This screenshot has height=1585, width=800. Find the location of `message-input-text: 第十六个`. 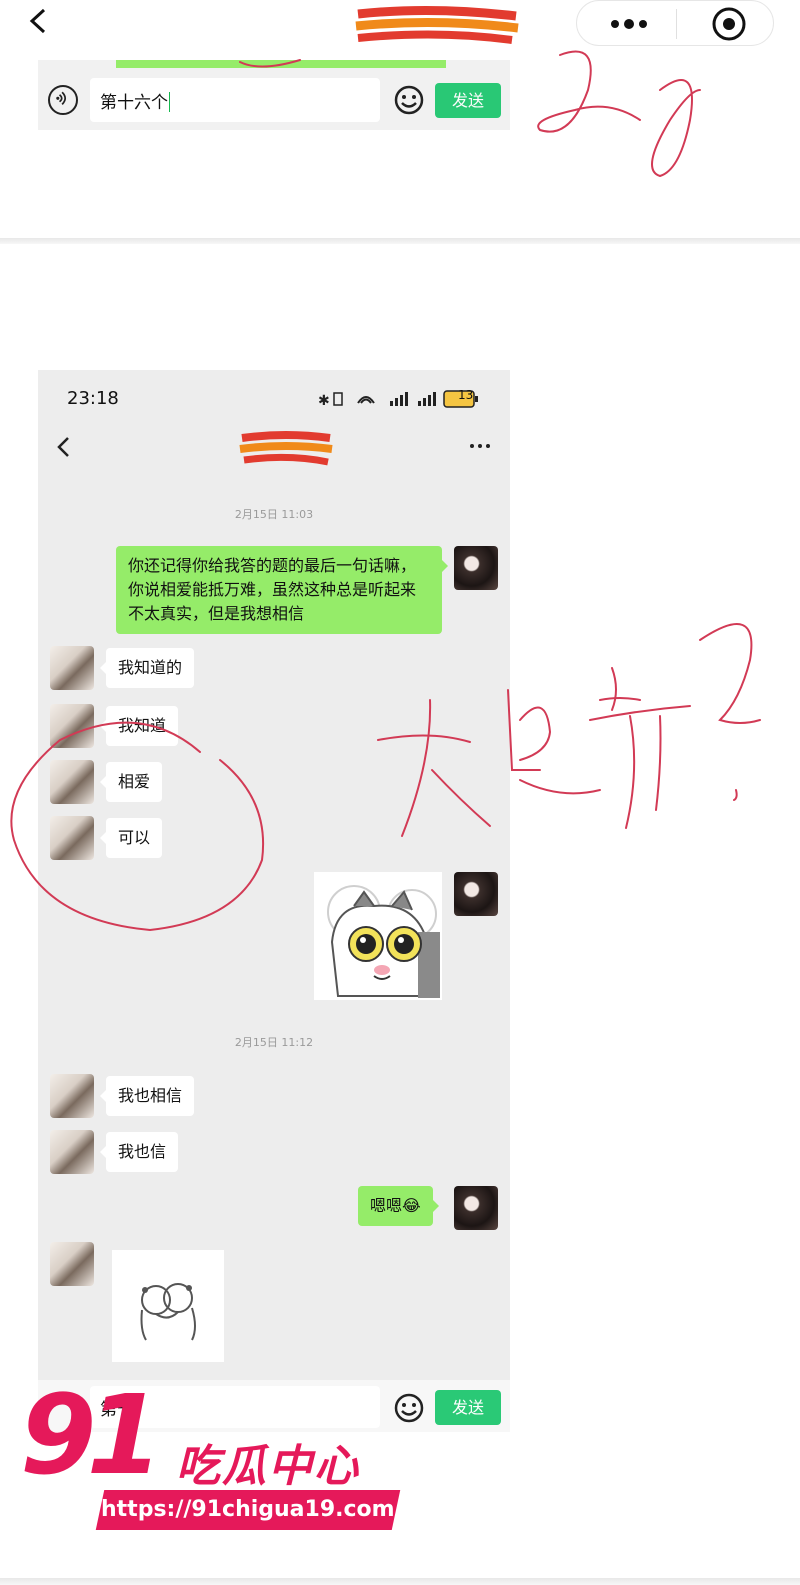

message-input-text: 第十六个 is located at coordinates (134, 103).